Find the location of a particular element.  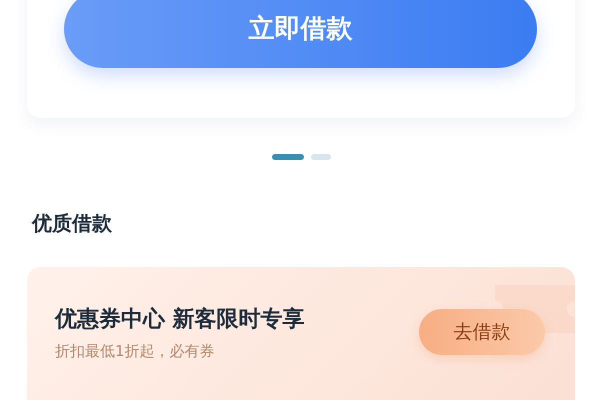

borrow-now-button: 立即借款 is located at coordinates (300, 34).